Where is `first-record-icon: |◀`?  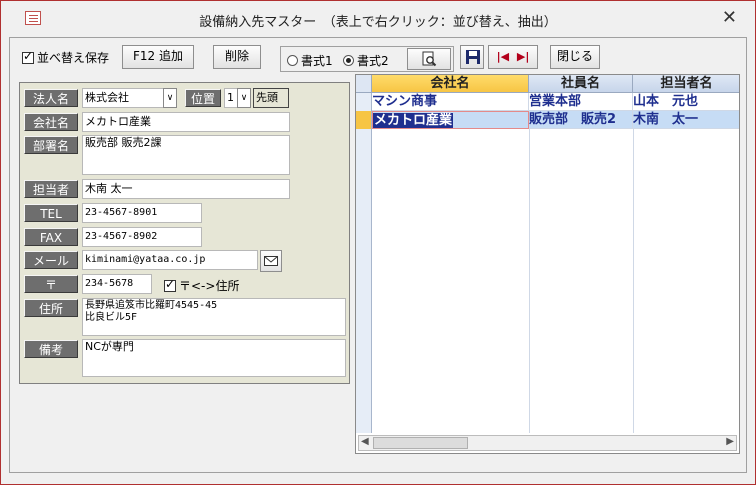 first-record-icon: |◀ is located at coordinates (503, 56).